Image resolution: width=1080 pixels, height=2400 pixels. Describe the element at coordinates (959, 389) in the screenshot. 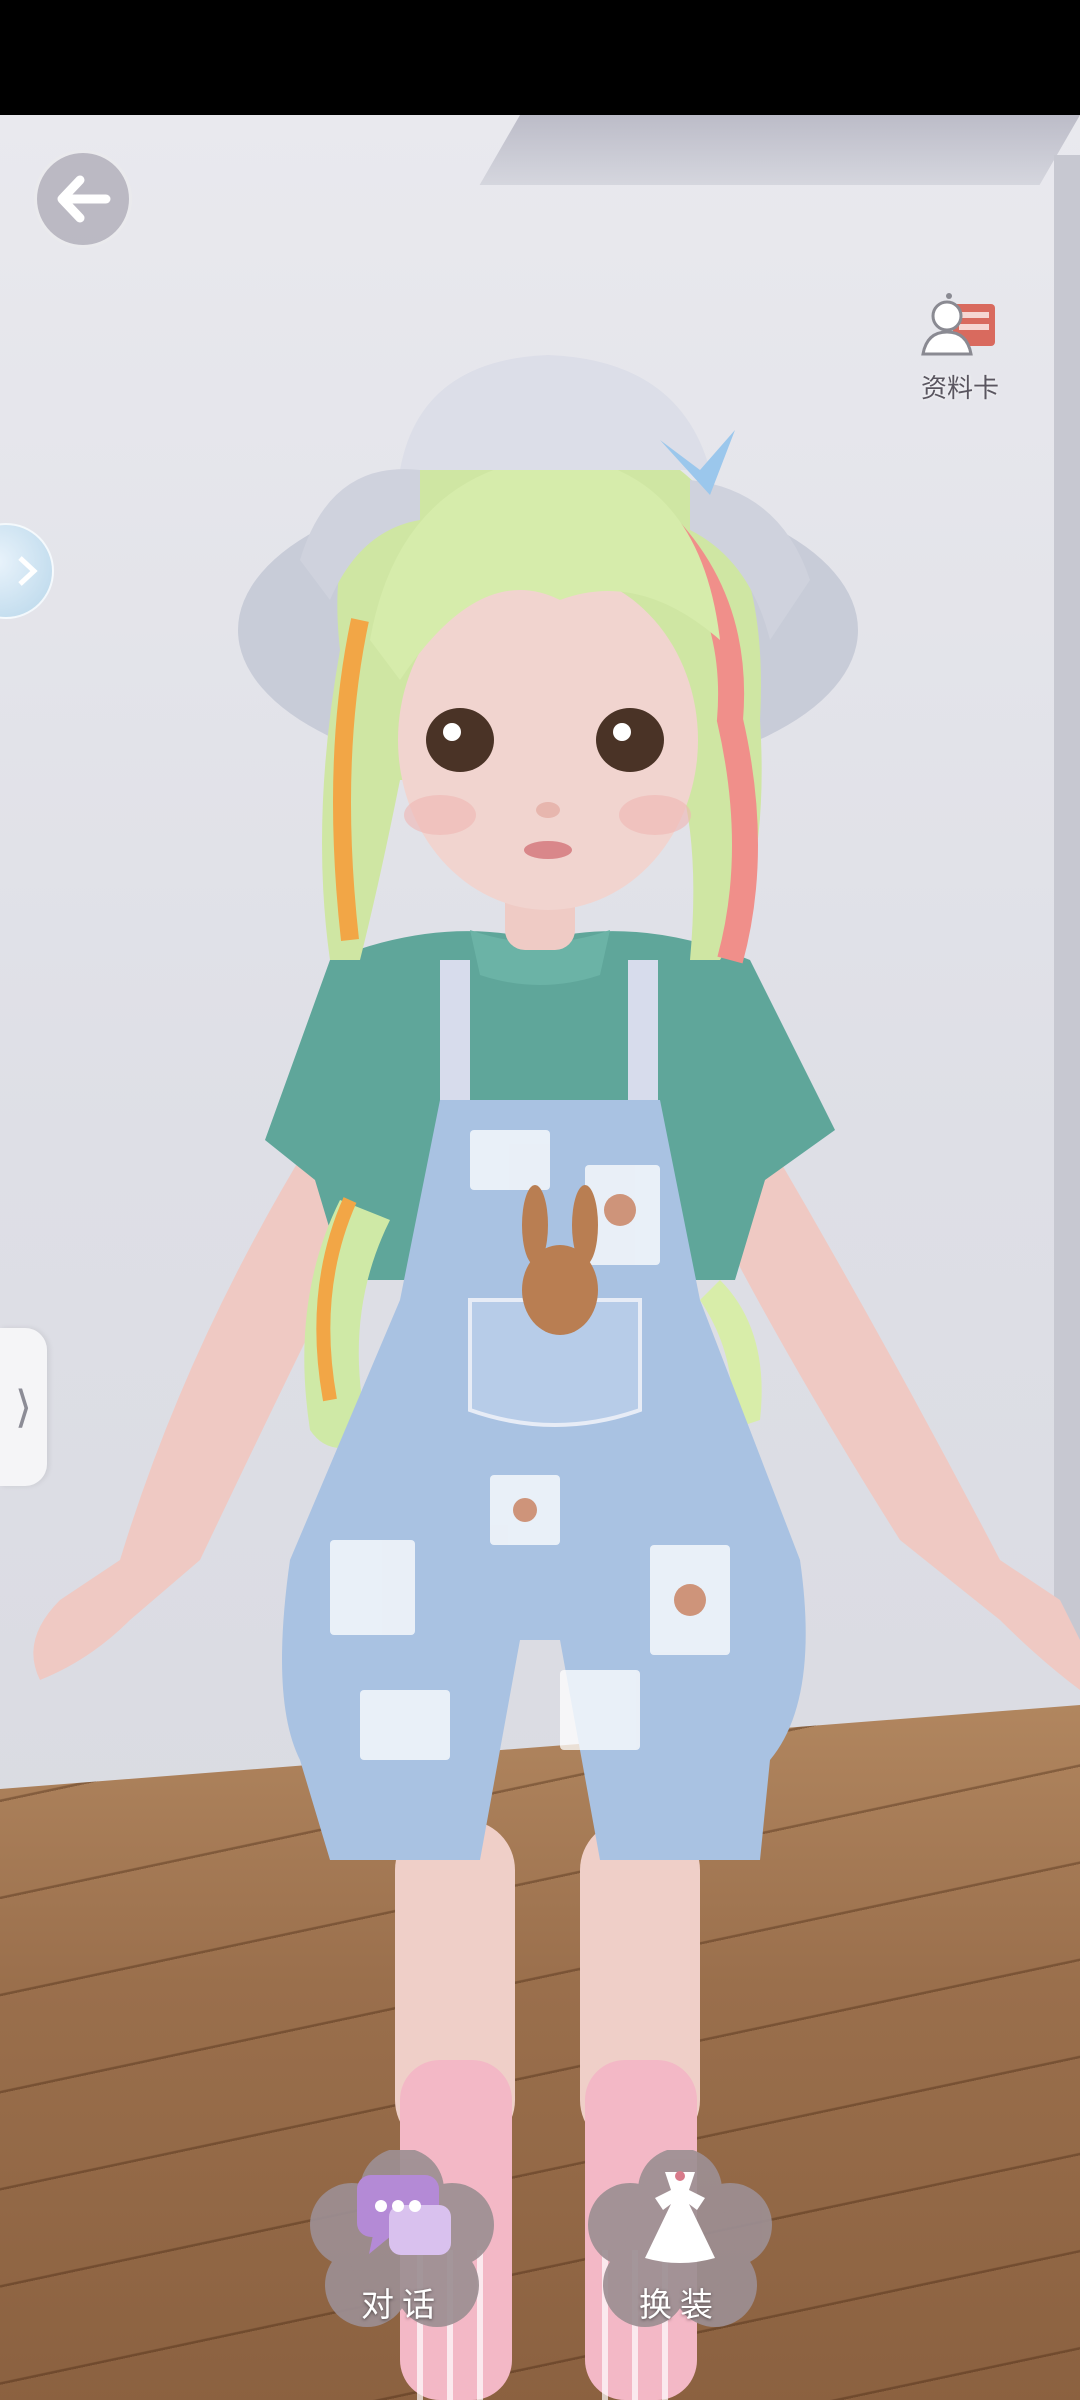

I see `profile-card-label: 资料卡` at that location.